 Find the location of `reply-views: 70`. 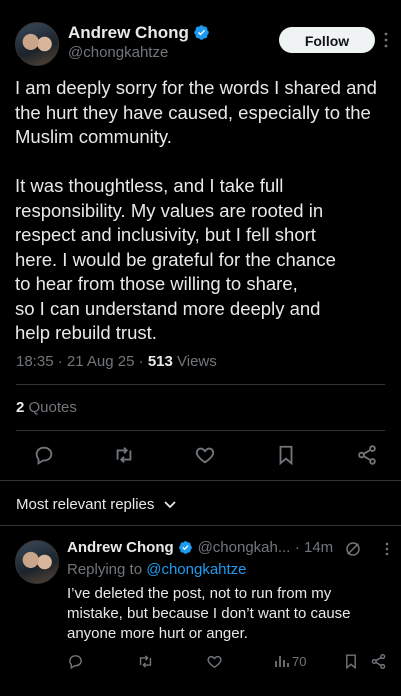

reply-views: 70 is located at coordinates (290, 661).